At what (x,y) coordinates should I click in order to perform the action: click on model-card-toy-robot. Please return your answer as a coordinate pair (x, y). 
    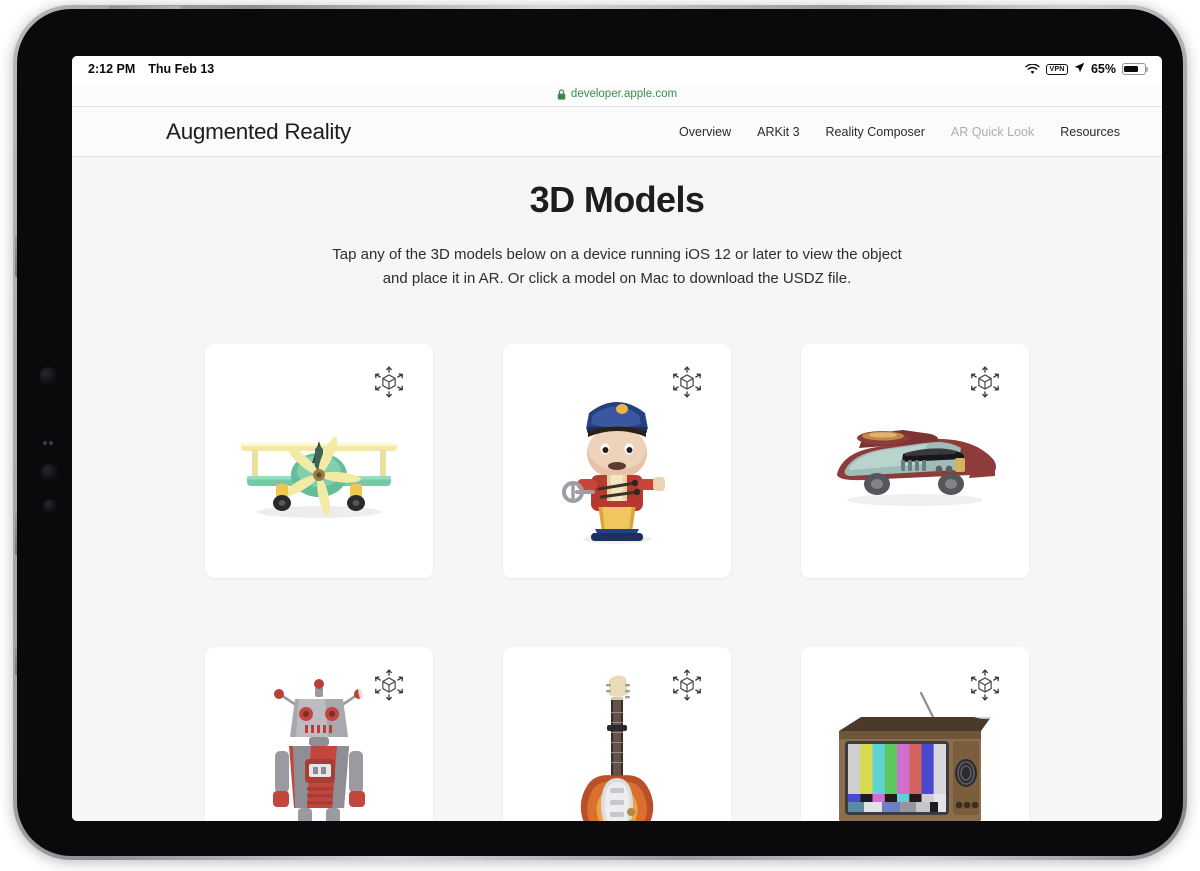
    Looking at the image, I should click on (319, 733).